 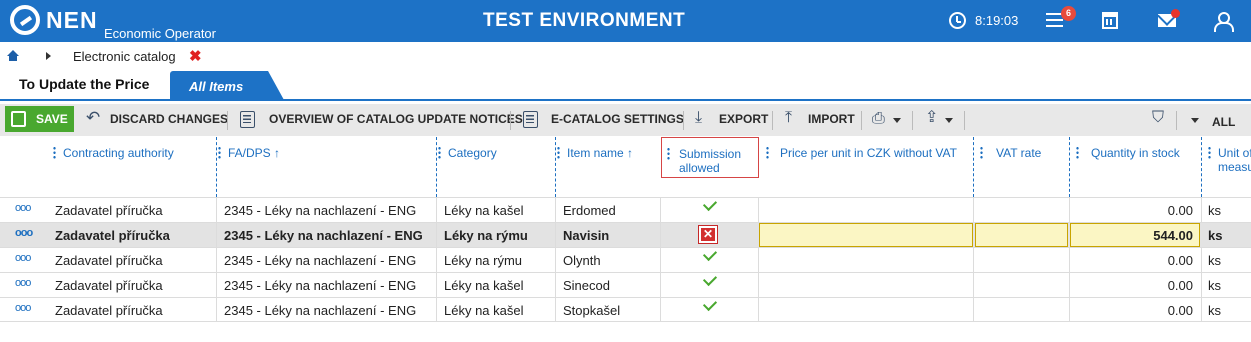 I want to click on check-icon, so click(x=710, y=254).